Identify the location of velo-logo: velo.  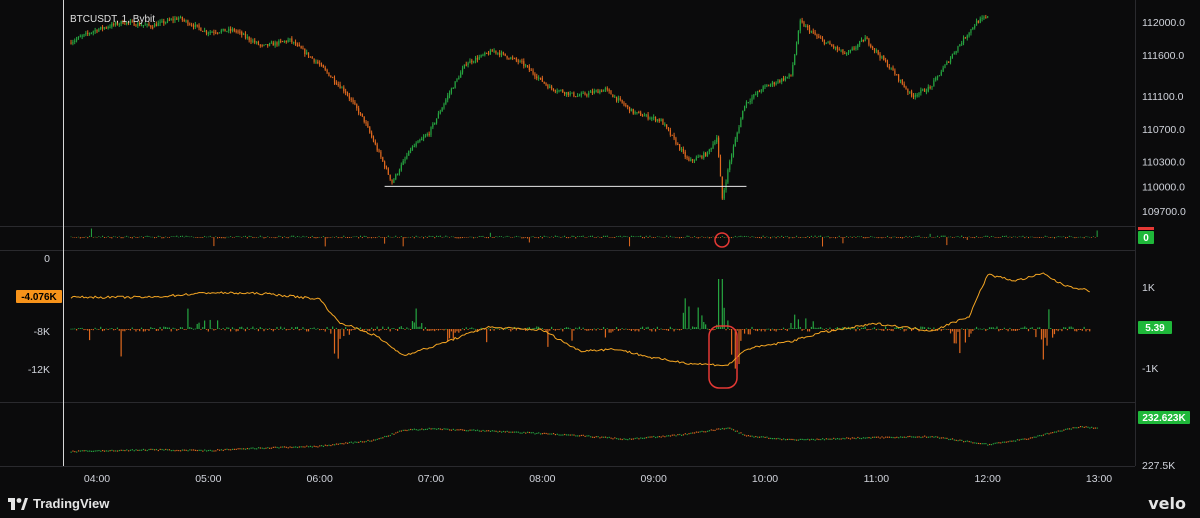
(1167, 503).